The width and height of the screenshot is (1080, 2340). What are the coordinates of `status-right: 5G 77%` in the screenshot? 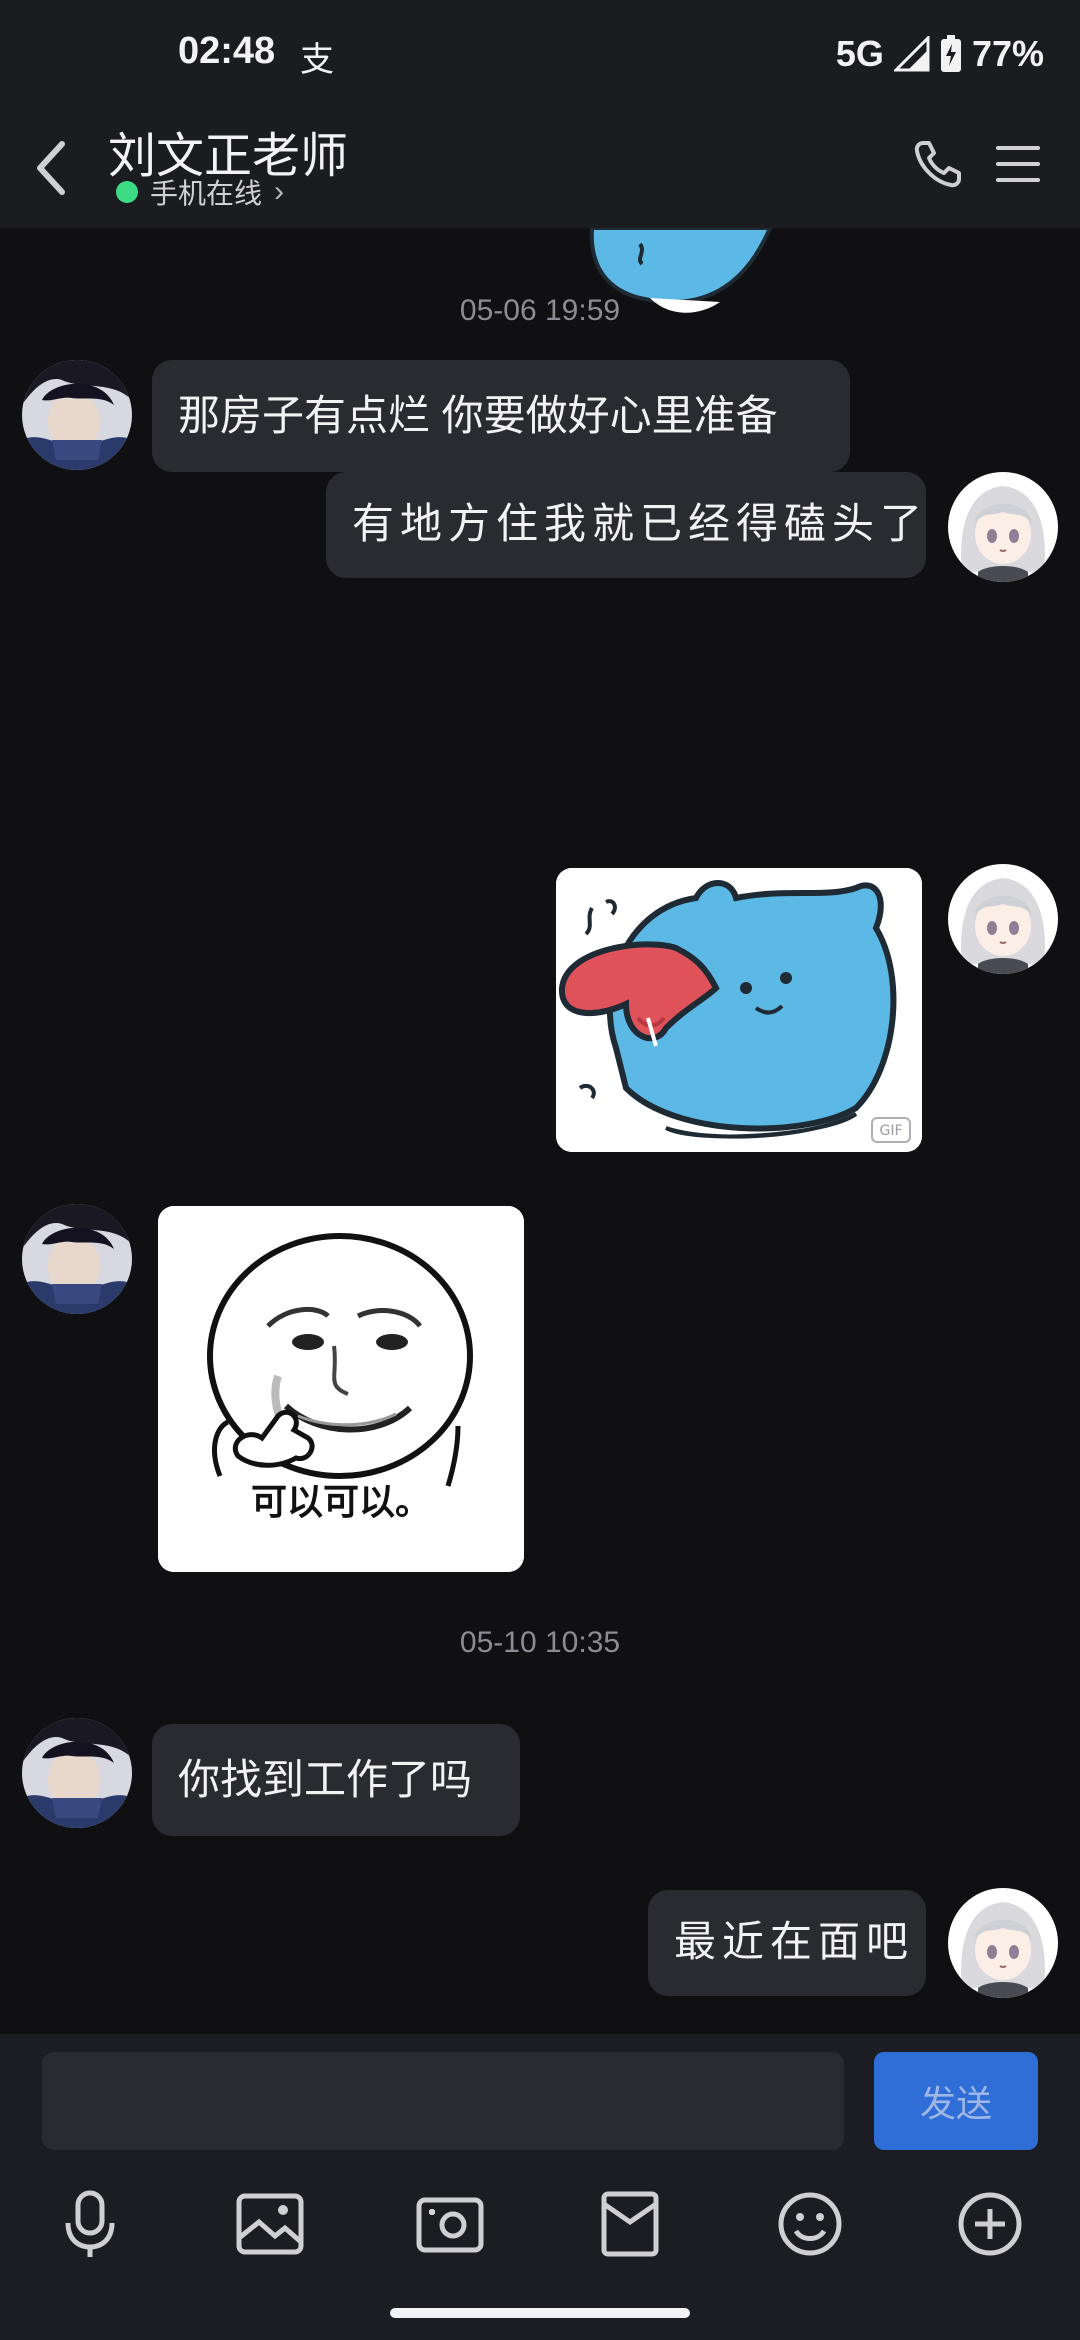 It's located at (940, 54).